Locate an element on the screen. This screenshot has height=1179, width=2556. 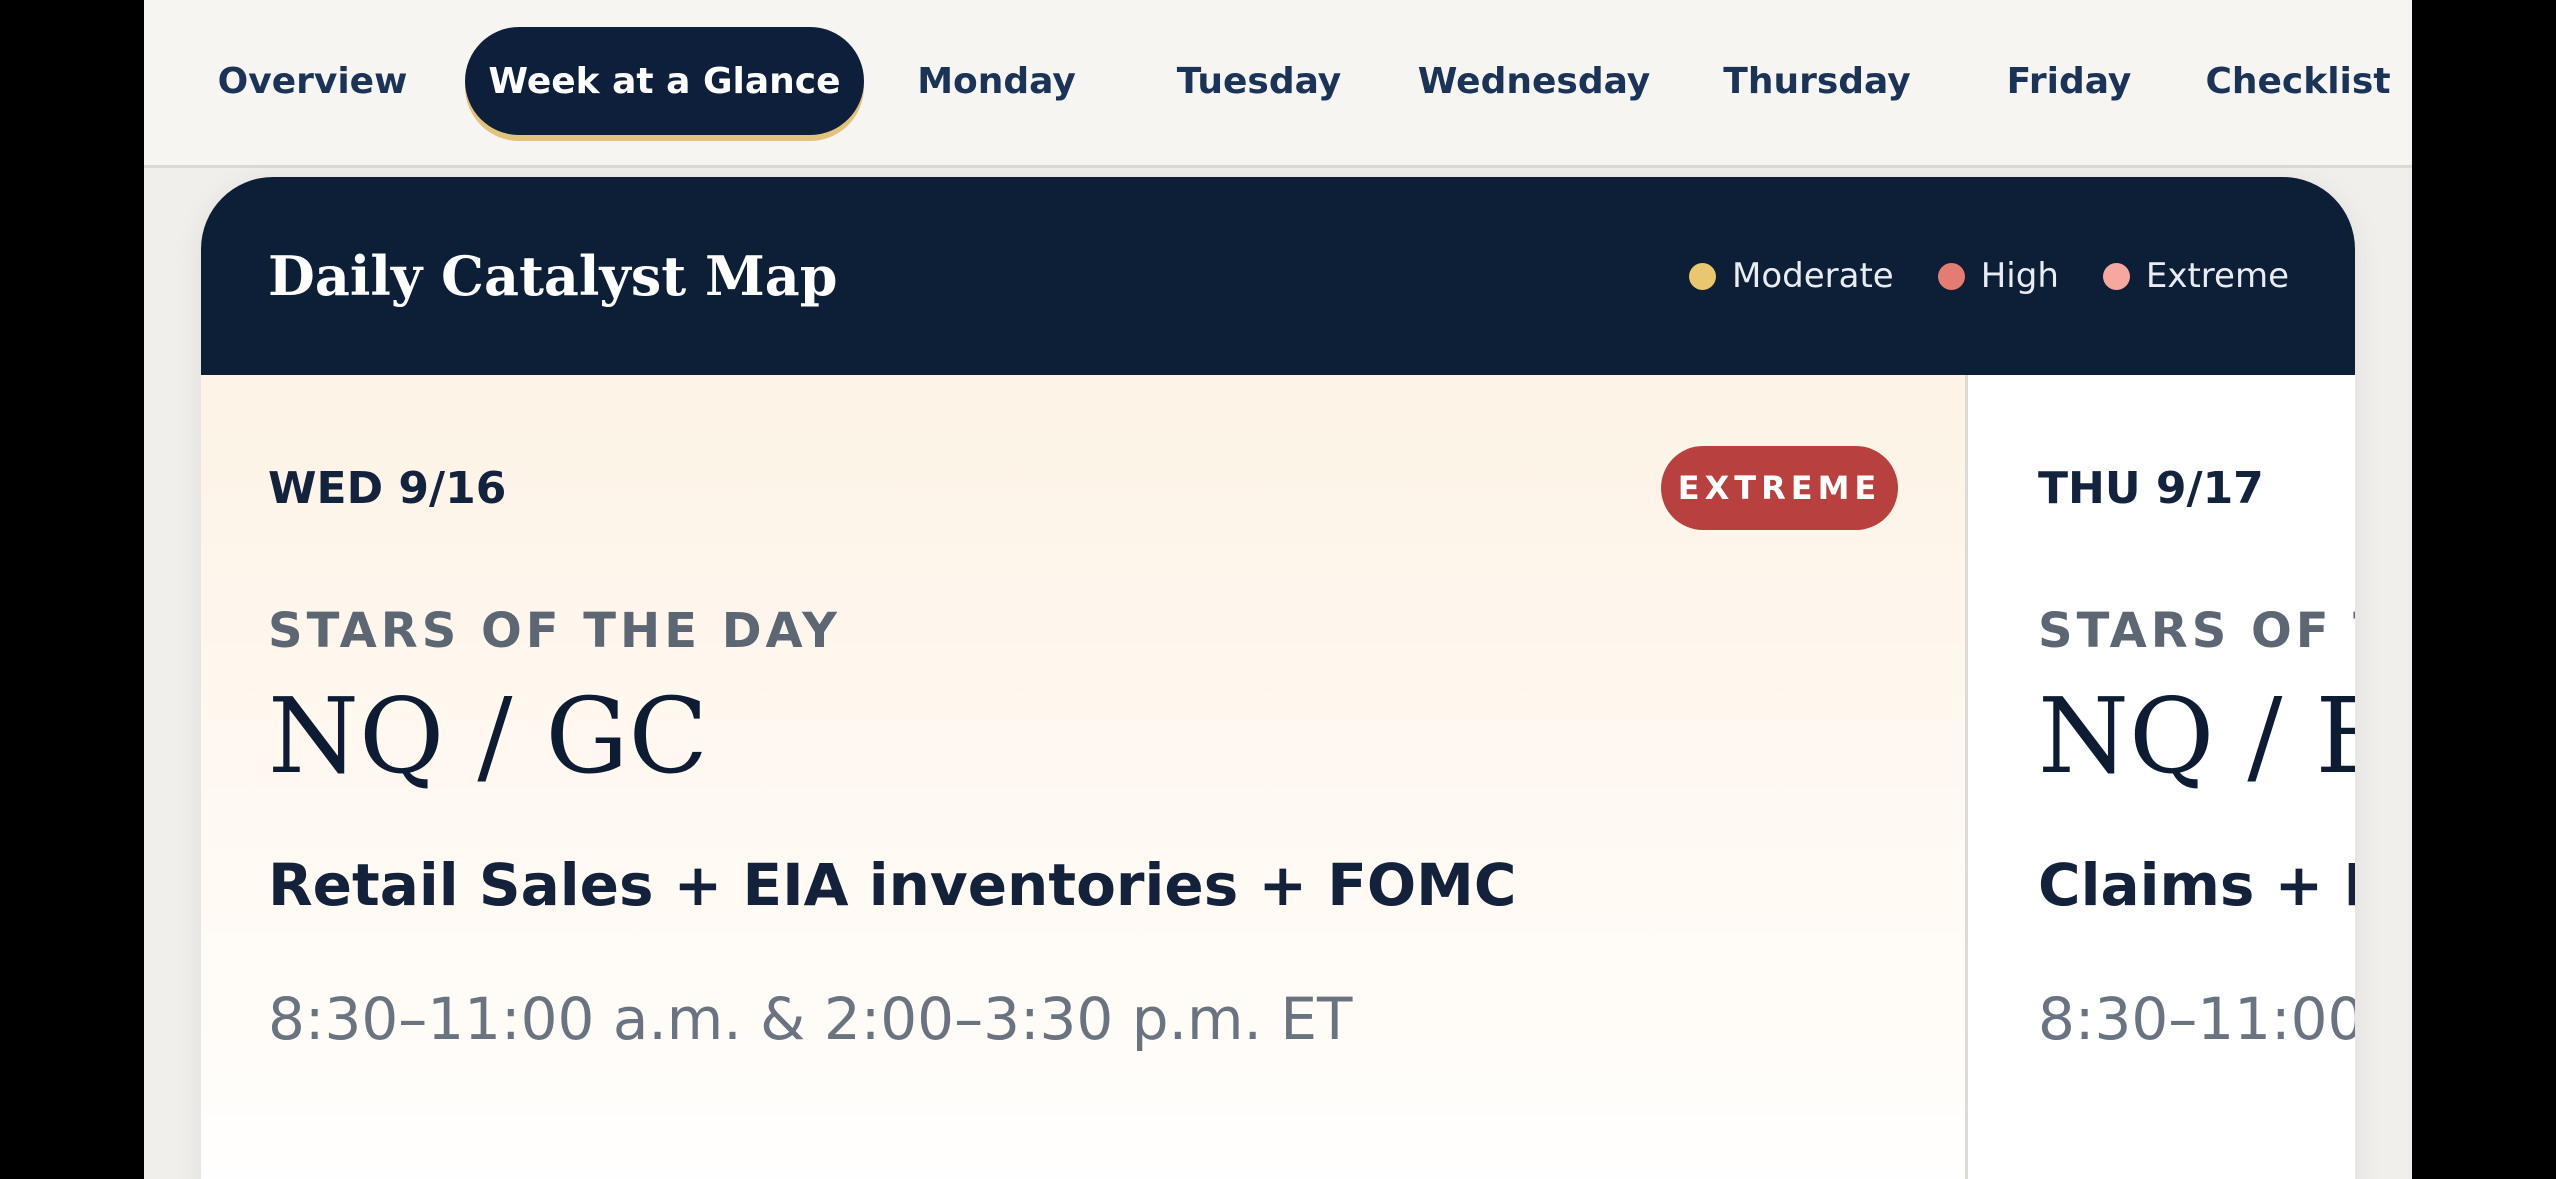
legend-label: High is located at coordinates (2019, 276).